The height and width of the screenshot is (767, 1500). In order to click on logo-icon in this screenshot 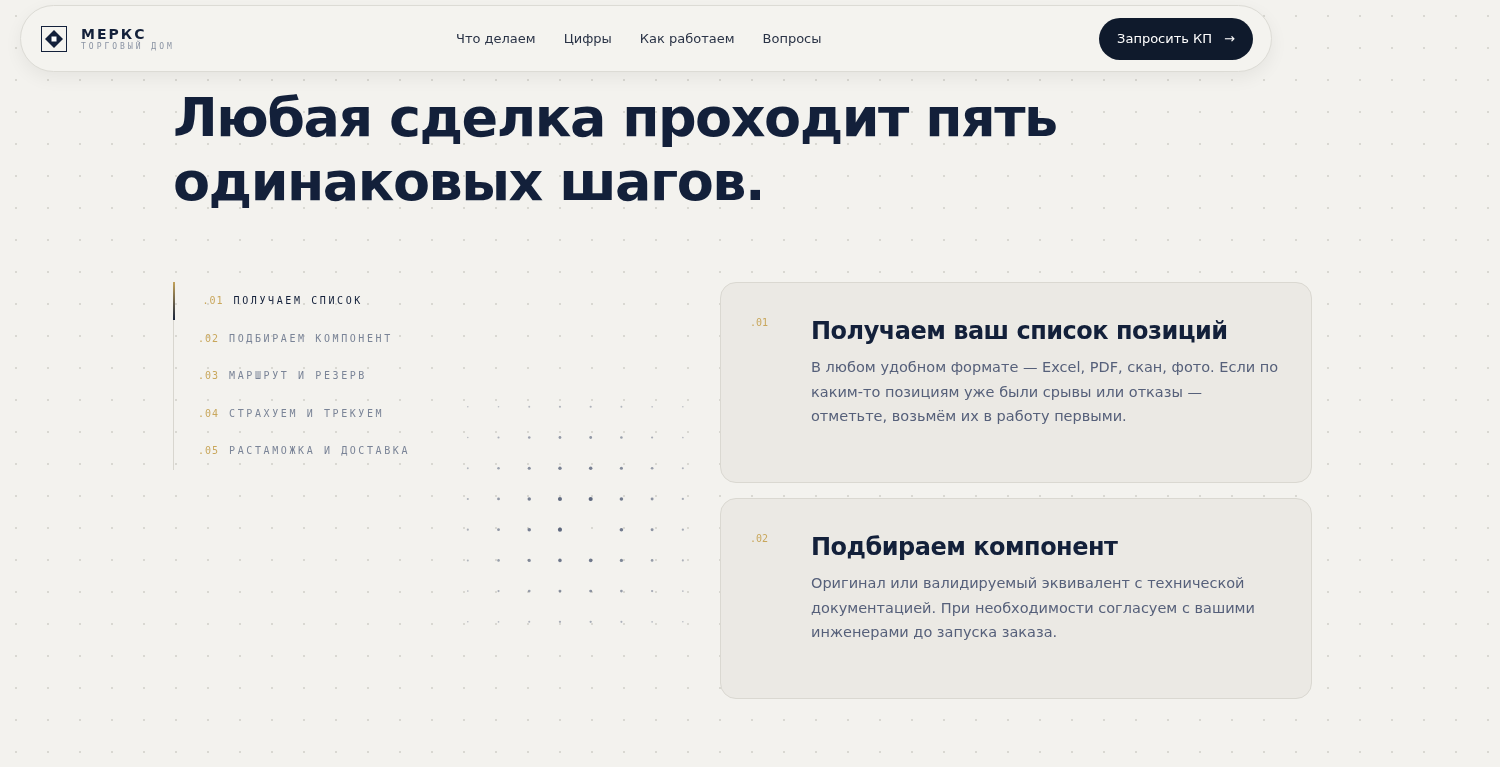, I will do `click(54, 38)`.